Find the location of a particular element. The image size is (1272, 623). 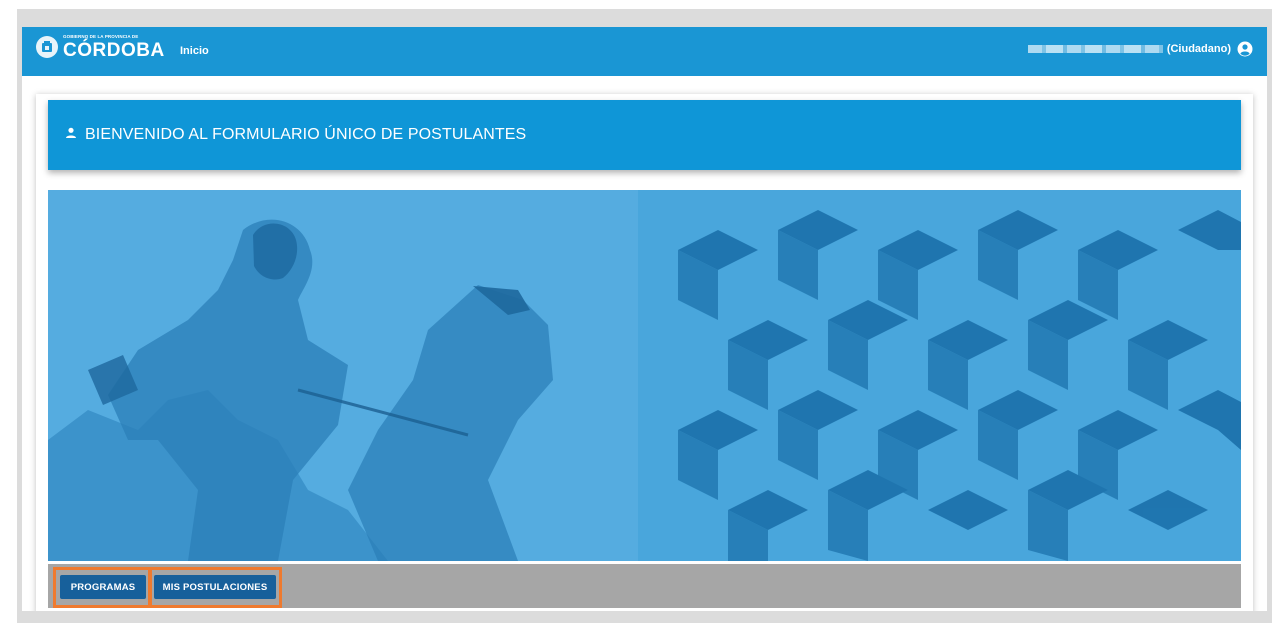

province-seal-icon is located at coordinates (47, 47).